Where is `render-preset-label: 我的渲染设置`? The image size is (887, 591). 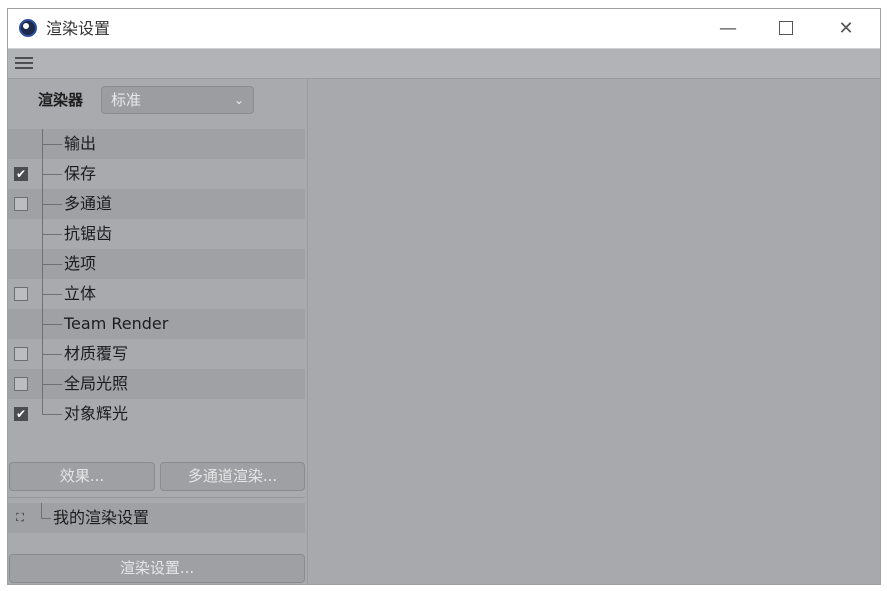 render-preset-label: 我的渲染设置 is located at coordinates (101, 517).